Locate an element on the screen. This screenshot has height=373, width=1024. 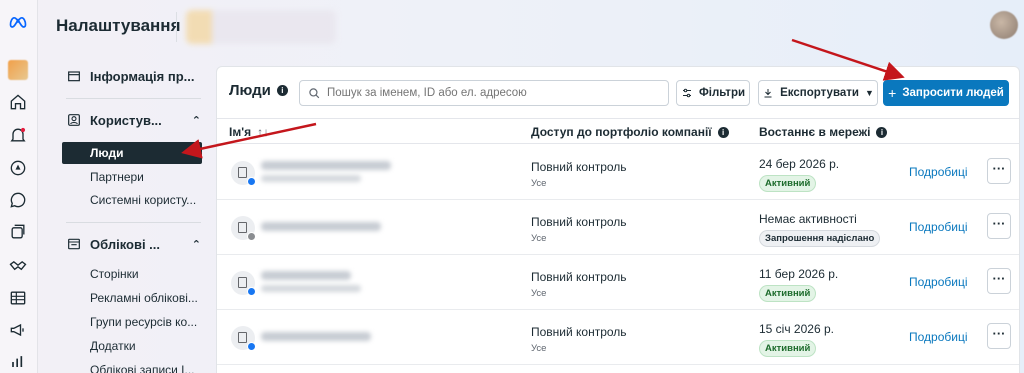
sidebar-section-users: Користув... ⌃ is located at coordinates (133, 120).